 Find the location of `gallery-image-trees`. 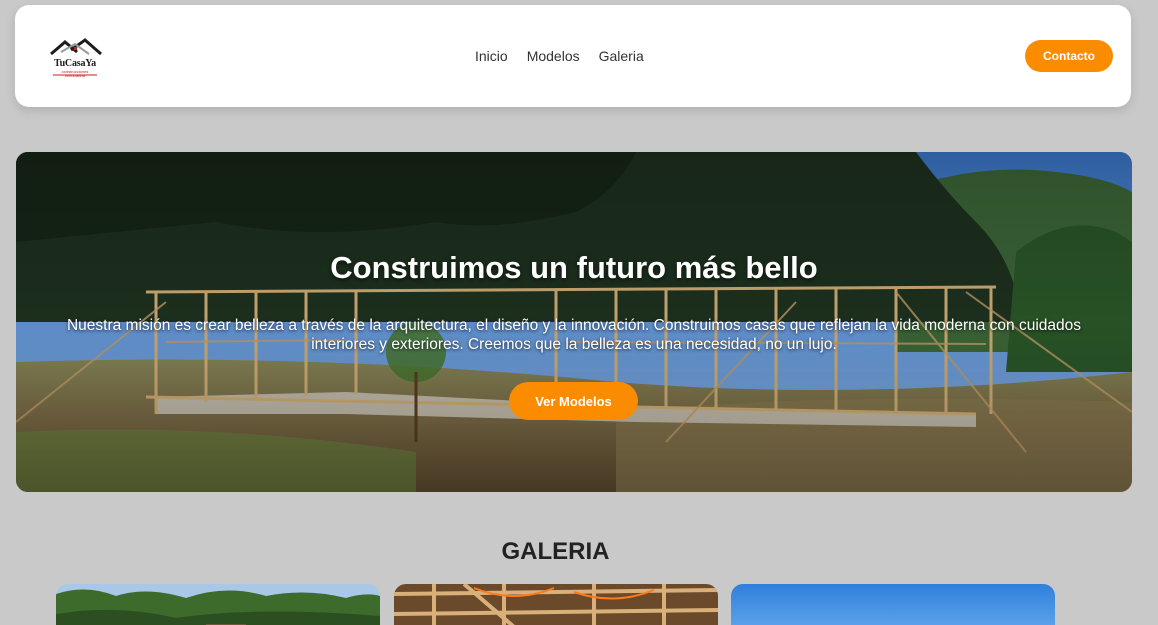

gallery-image-trees is located at coordinates (218, 604).